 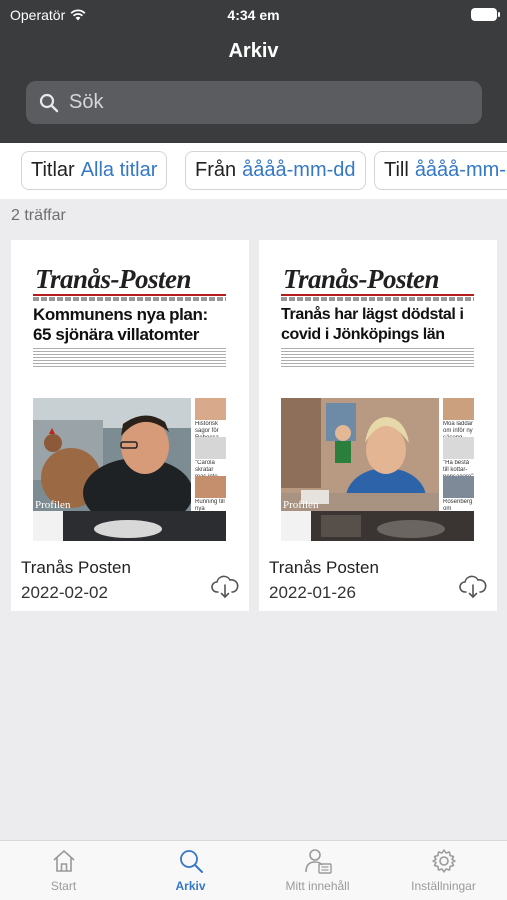 I want to click on battery-icon, so click(x=485, y=14).